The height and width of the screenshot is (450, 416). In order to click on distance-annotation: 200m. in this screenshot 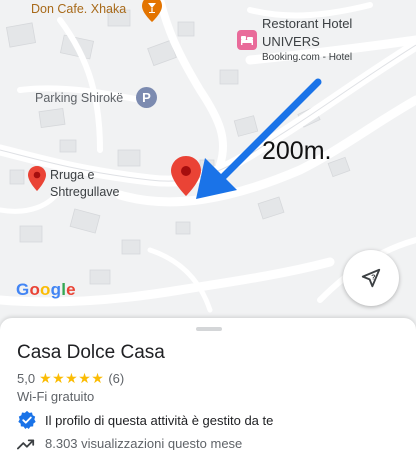, I will do `click(297, 151)`.